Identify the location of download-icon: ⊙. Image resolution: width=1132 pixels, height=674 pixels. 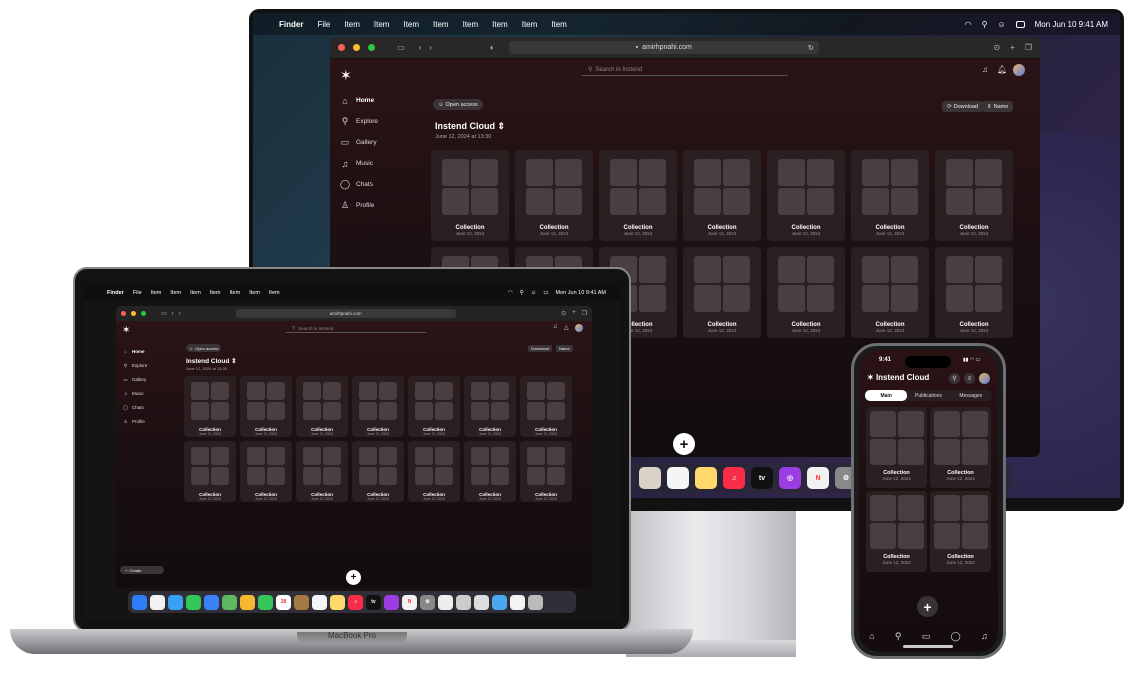
(563, 313).